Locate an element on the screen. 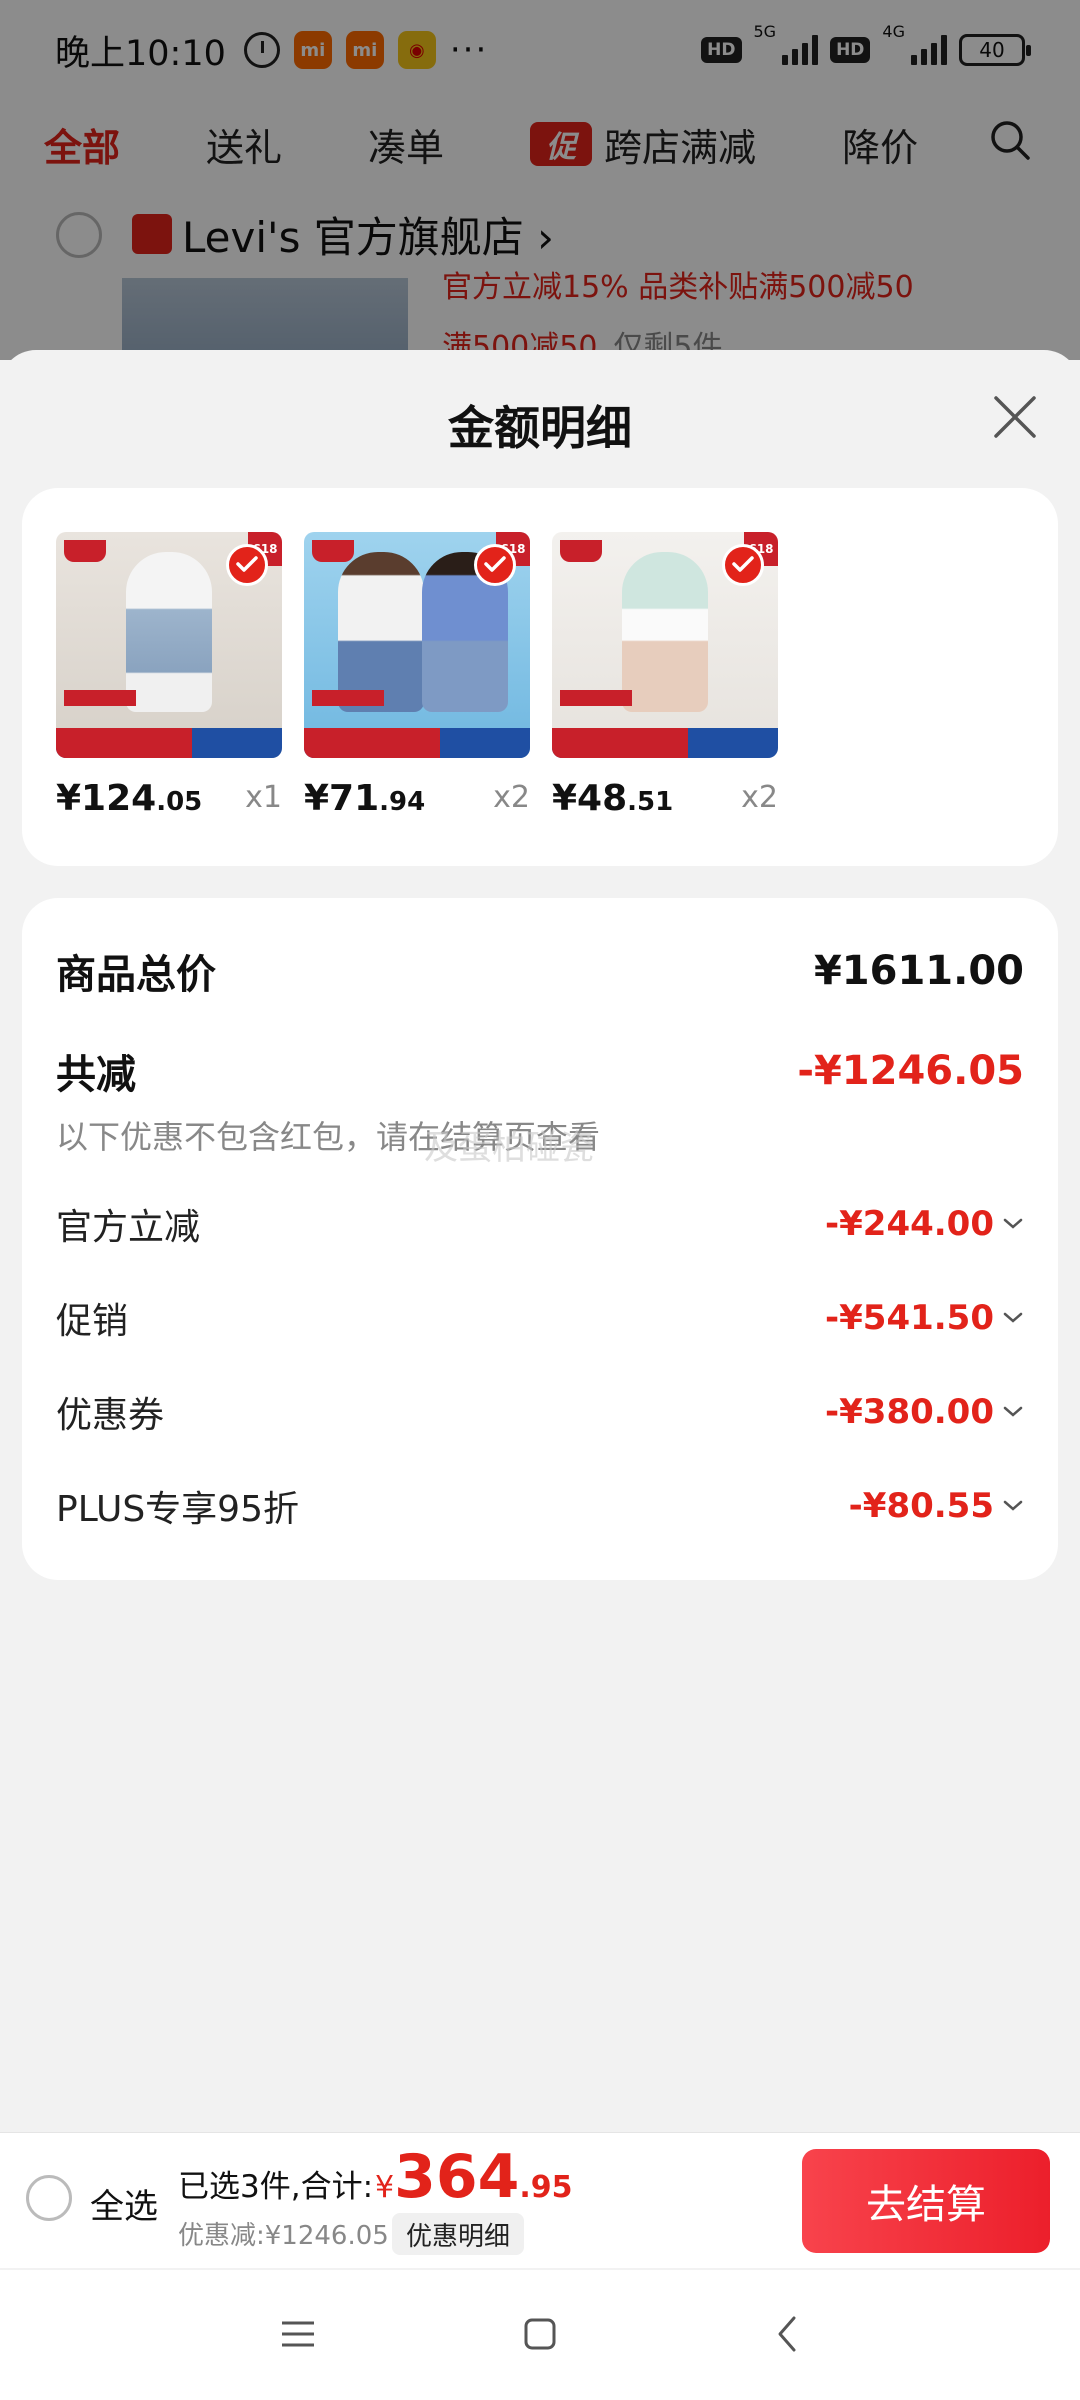 The image size is (1080, 2400). select-all-checkbox is located at coordinates (49, 2198).